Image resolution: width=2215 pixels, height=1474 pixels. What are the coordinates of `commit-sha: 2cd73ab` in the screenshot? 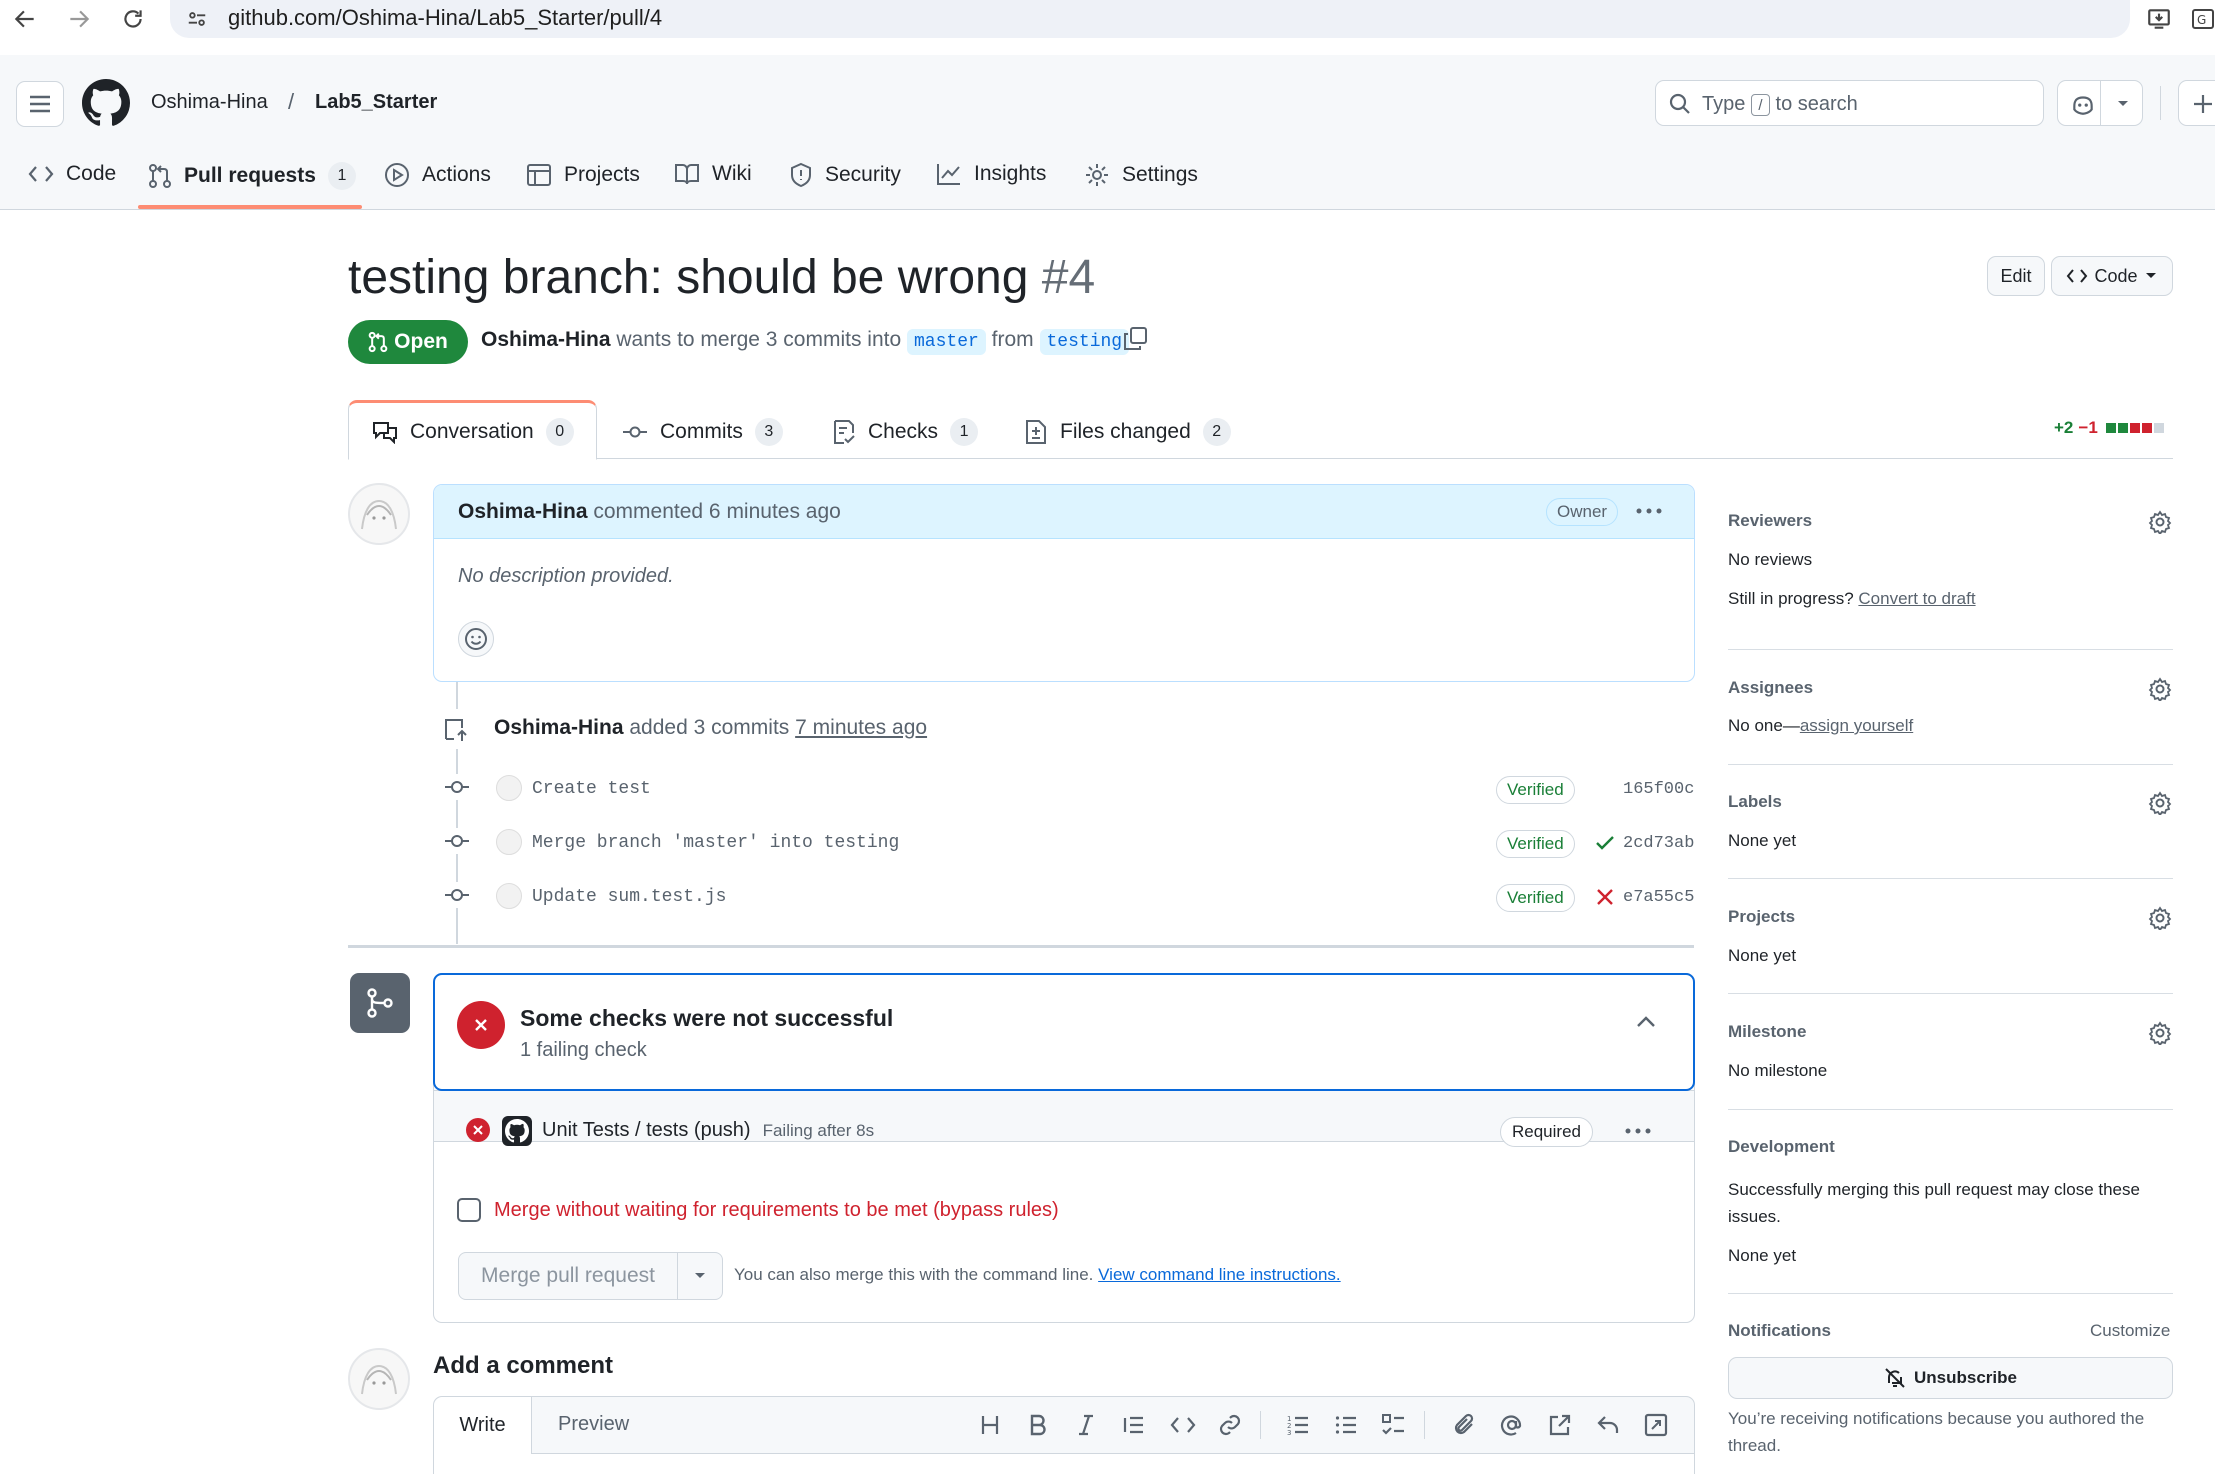 It's located at (1658, 843).